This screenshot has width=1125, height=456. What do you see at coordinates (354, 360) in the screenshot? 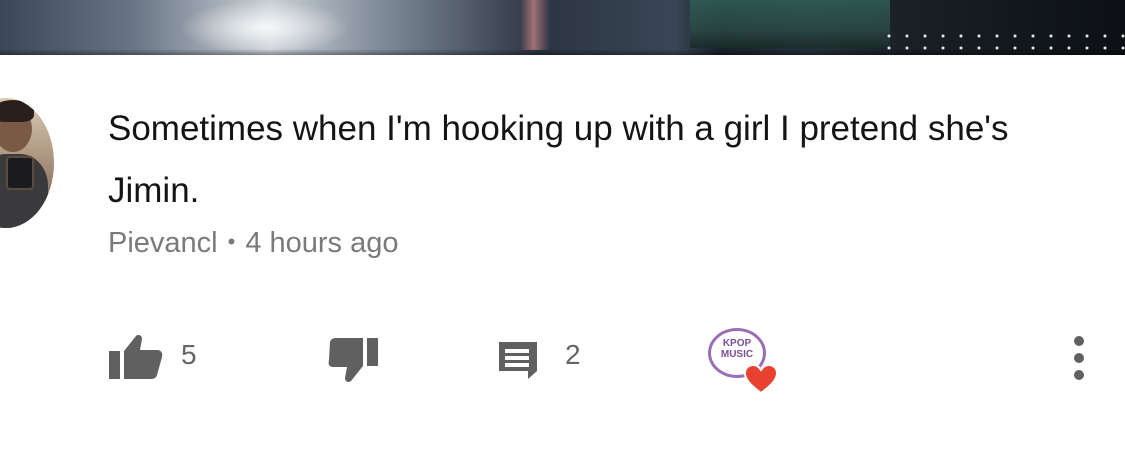
I see `thumbs-down-icon` at bounding box center [354, 360].